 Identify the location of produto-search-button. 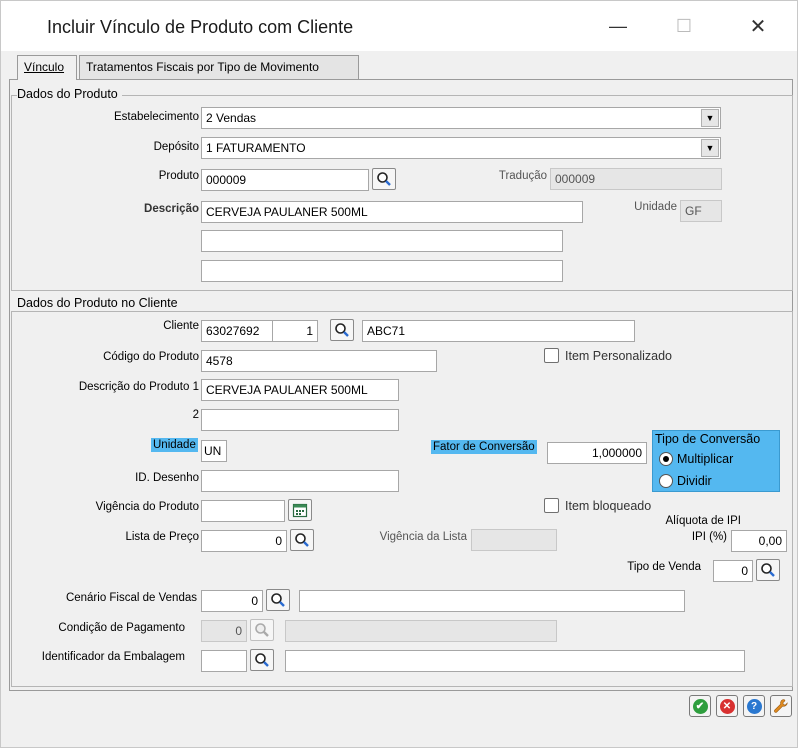
(384, 179).